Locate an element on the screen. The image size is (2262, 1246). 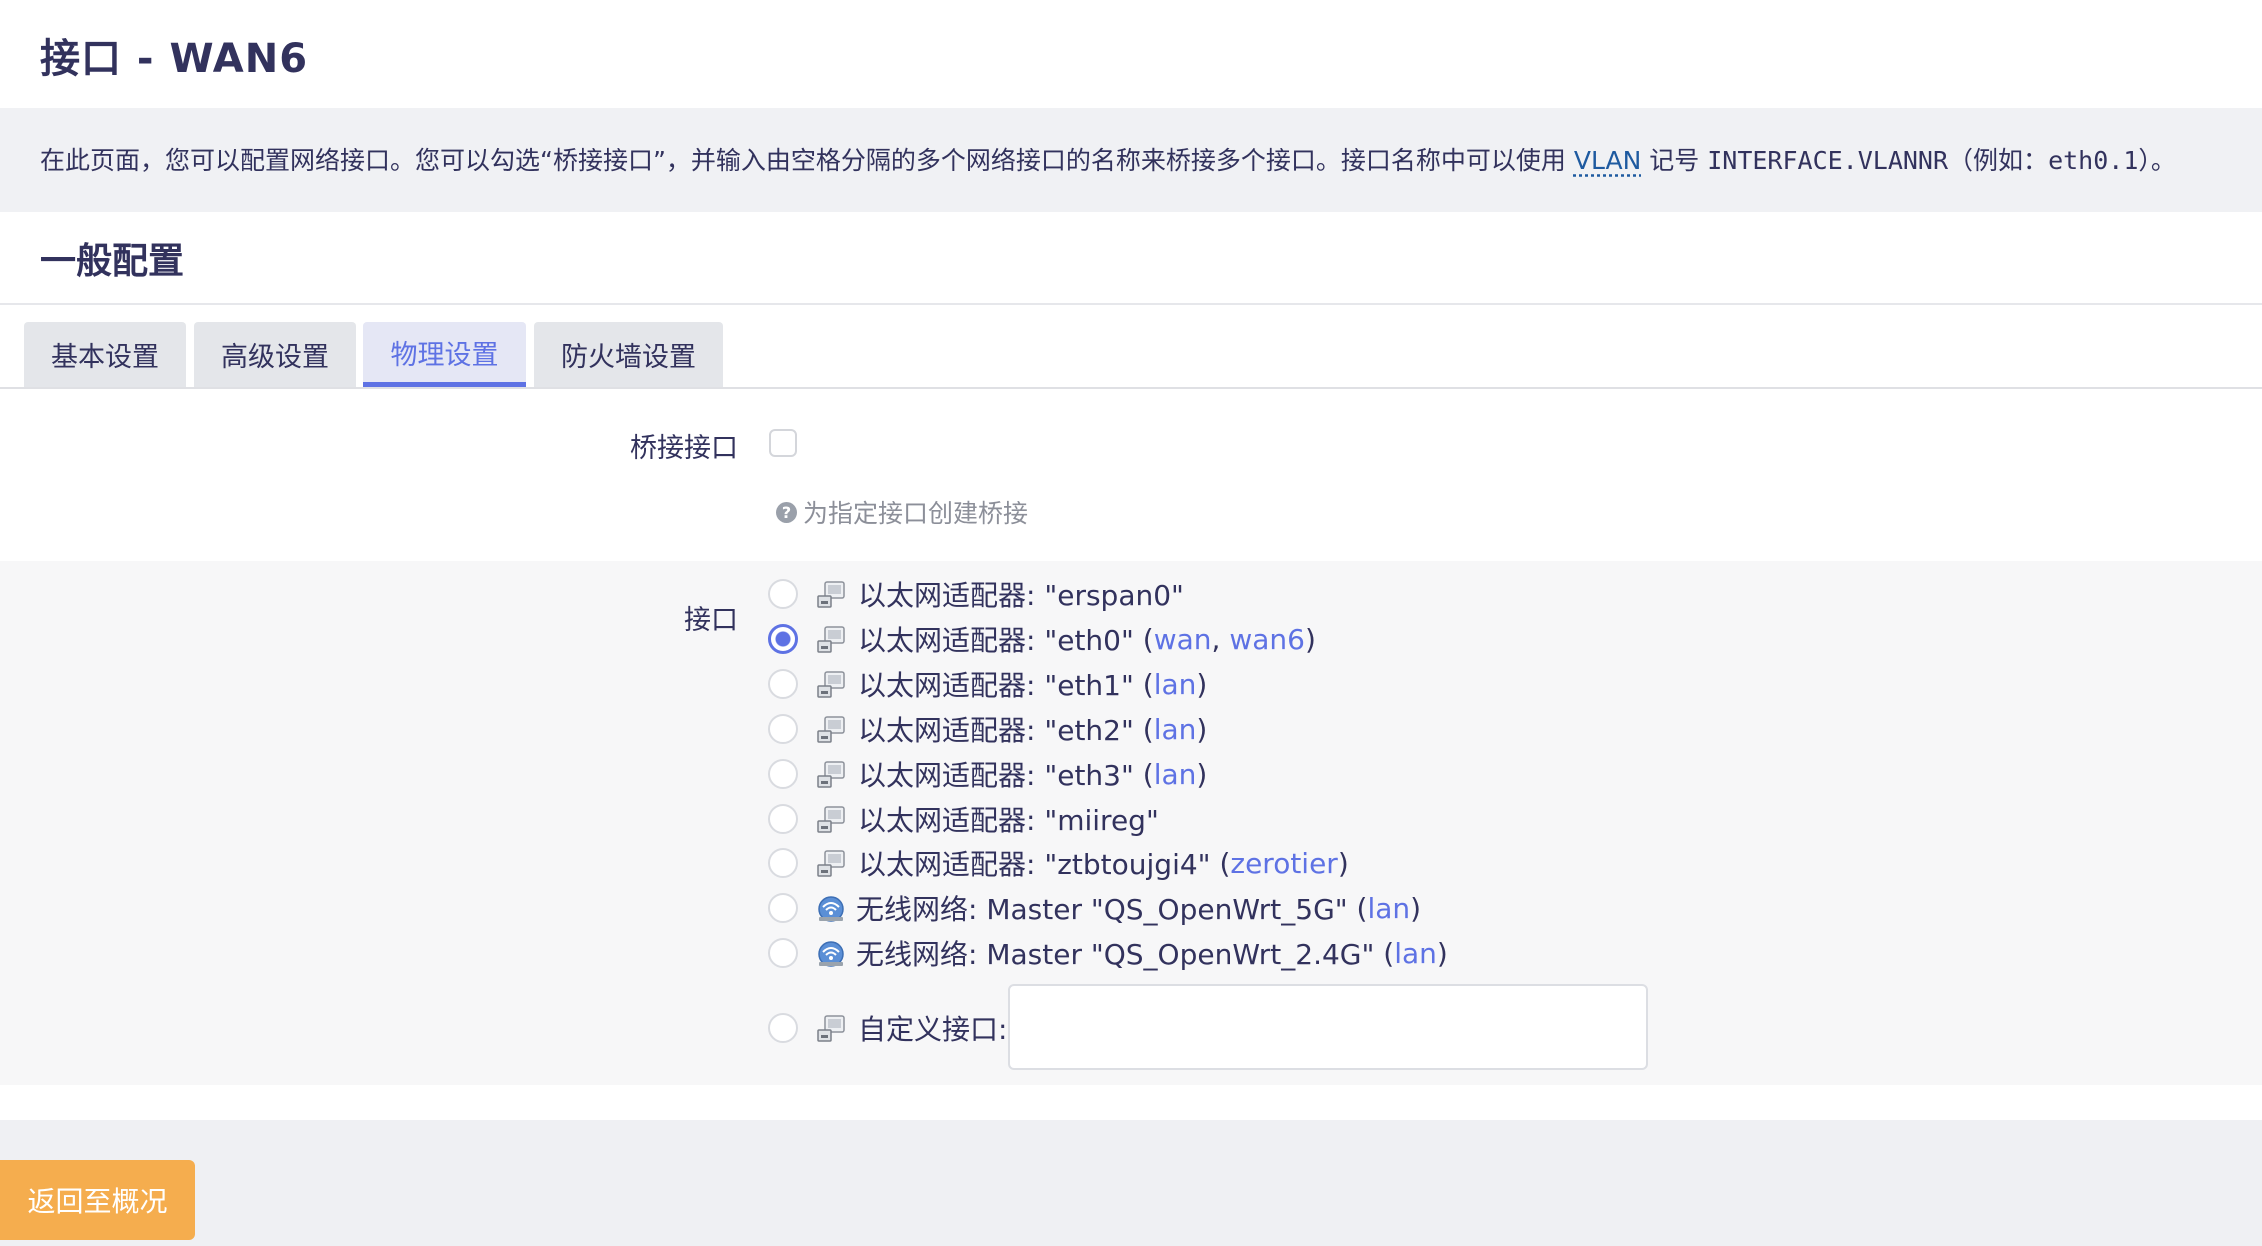
footer-bar is located at coordinates (1131, 1183).